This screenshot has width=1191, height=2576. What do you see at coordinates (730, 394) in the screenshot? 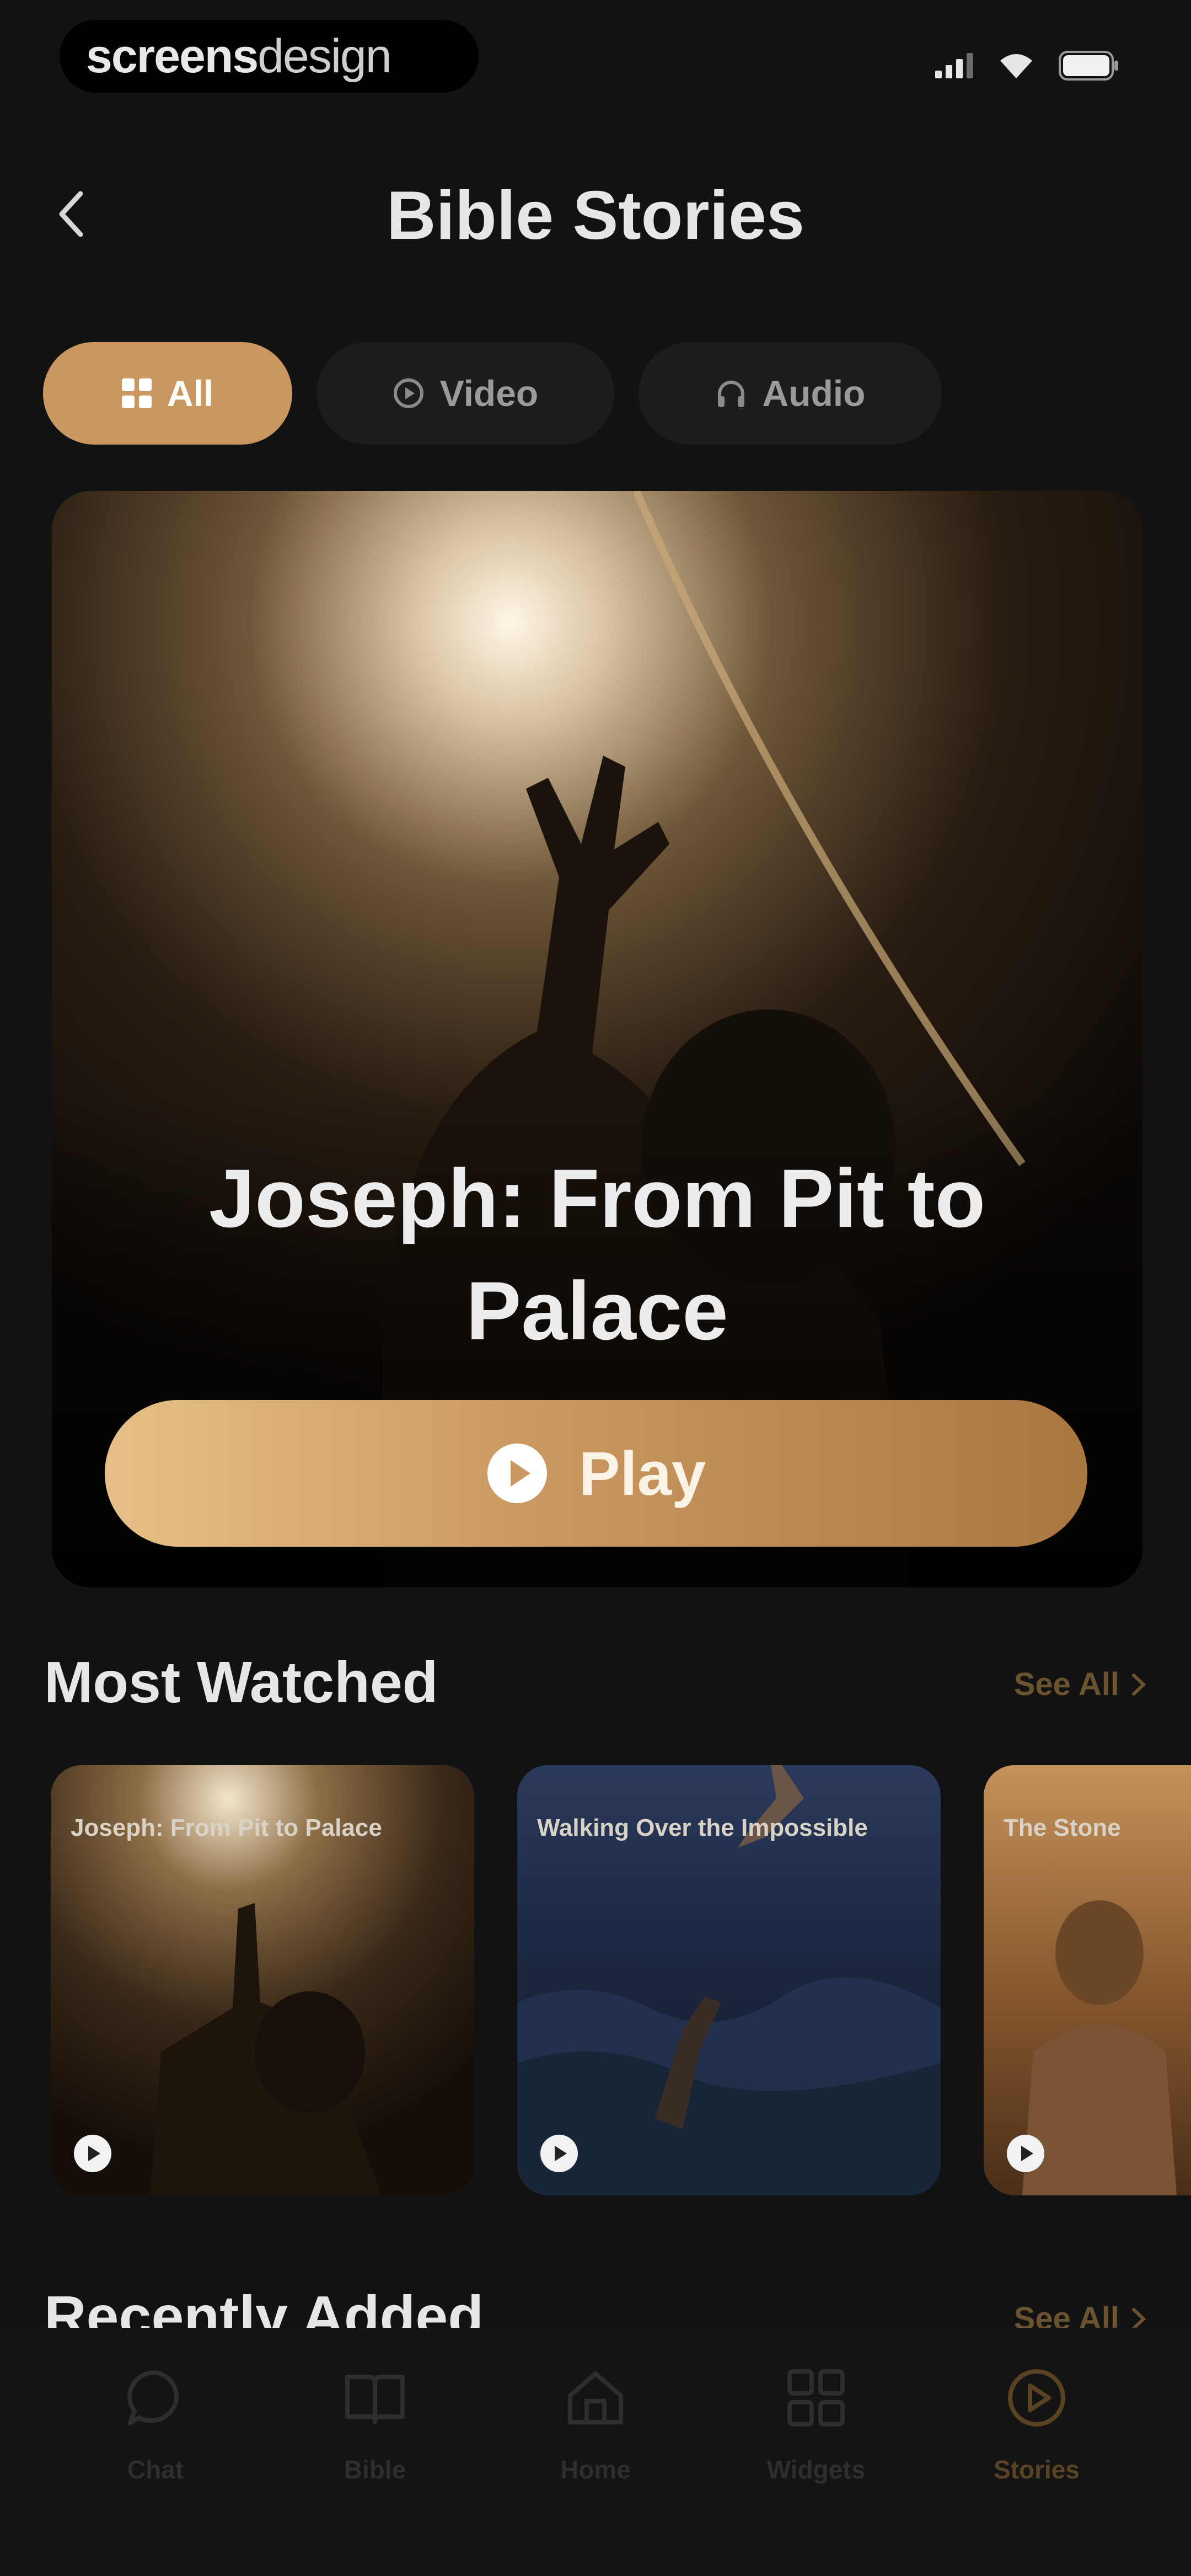
I see `headphones-icon` at bounding box center [730, 394].